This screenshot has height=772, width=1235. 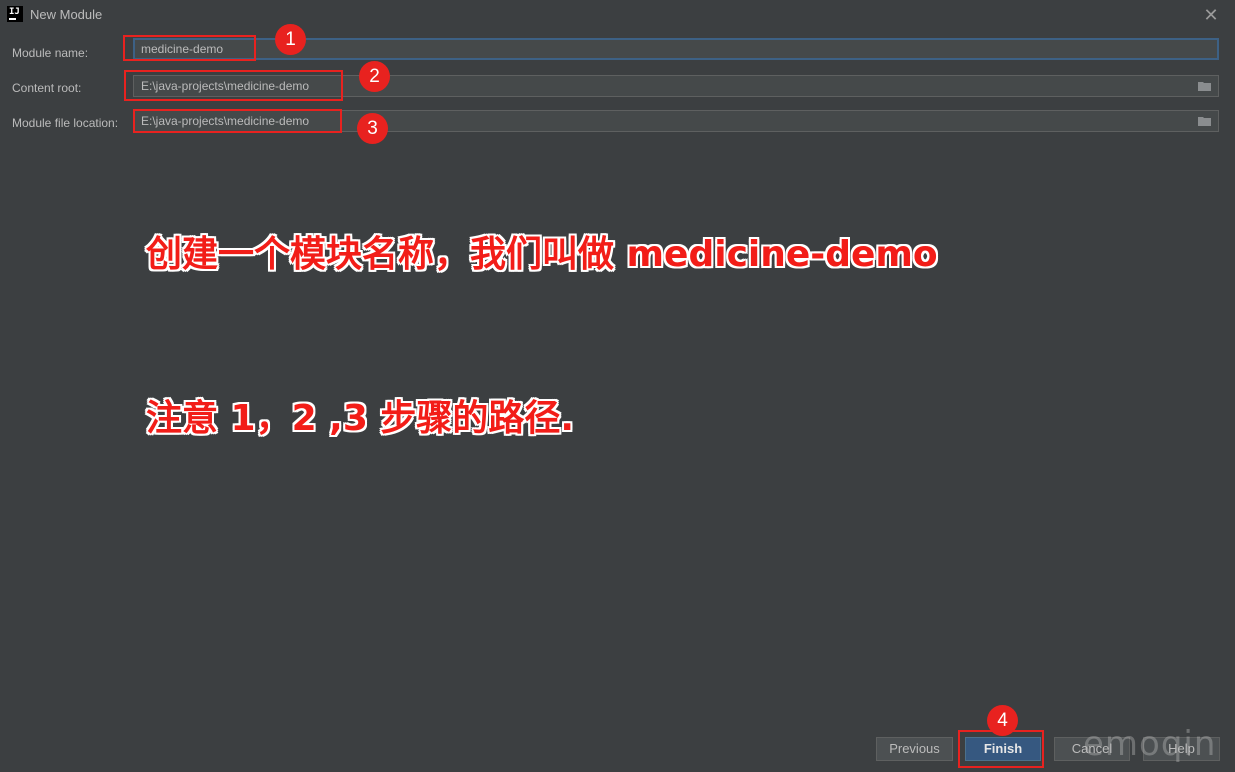 I want to click on annotation-line-1: 创建一个模块名称，我们叫做 medicine-demo, so click(x=542, y=254).